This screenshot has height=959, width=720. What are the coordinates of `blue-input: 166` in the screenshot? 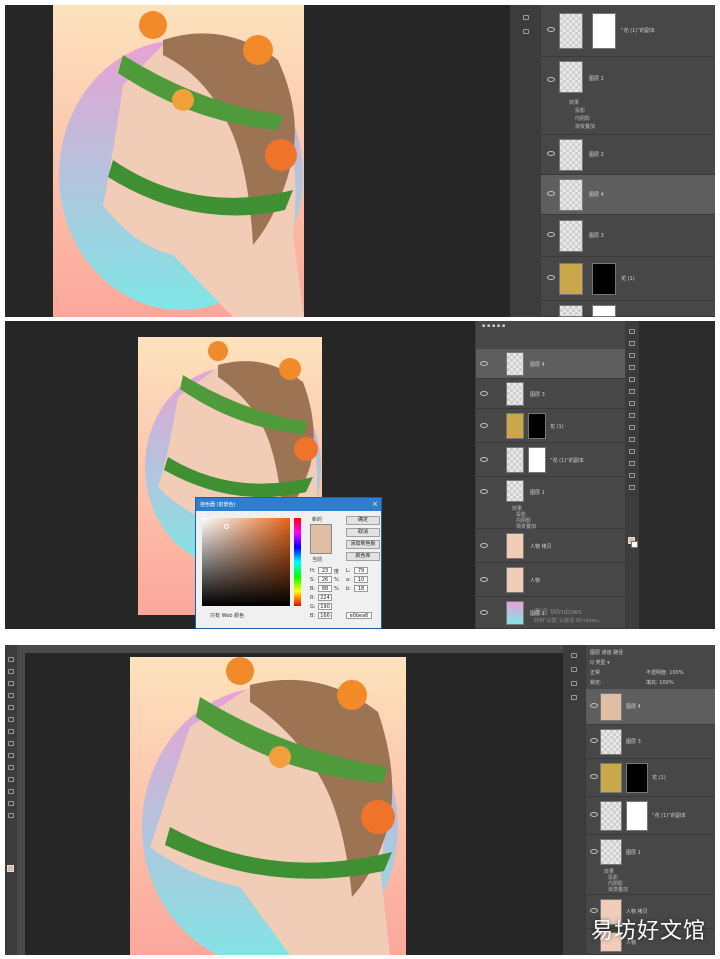 It's located at (325, 615).